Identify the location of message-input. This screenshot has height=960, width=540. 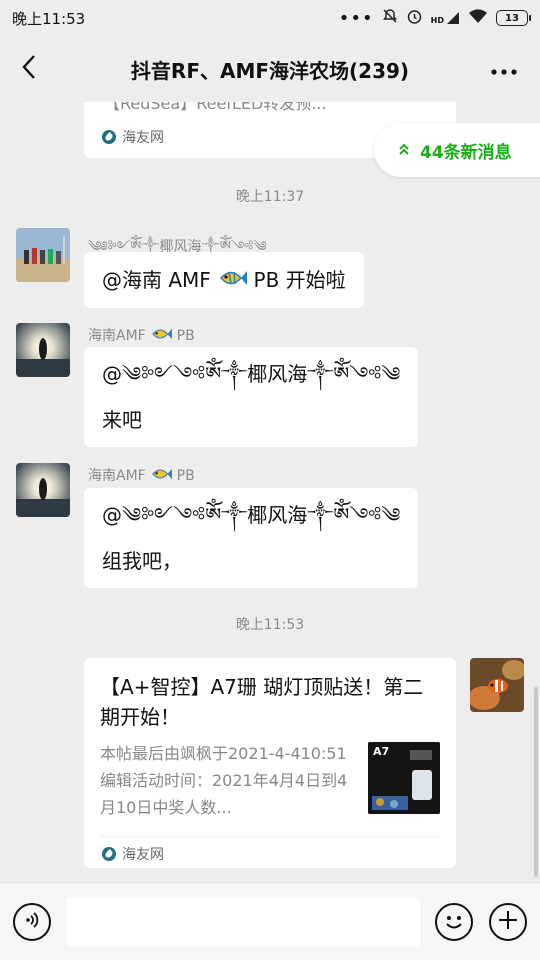
(243, 922).